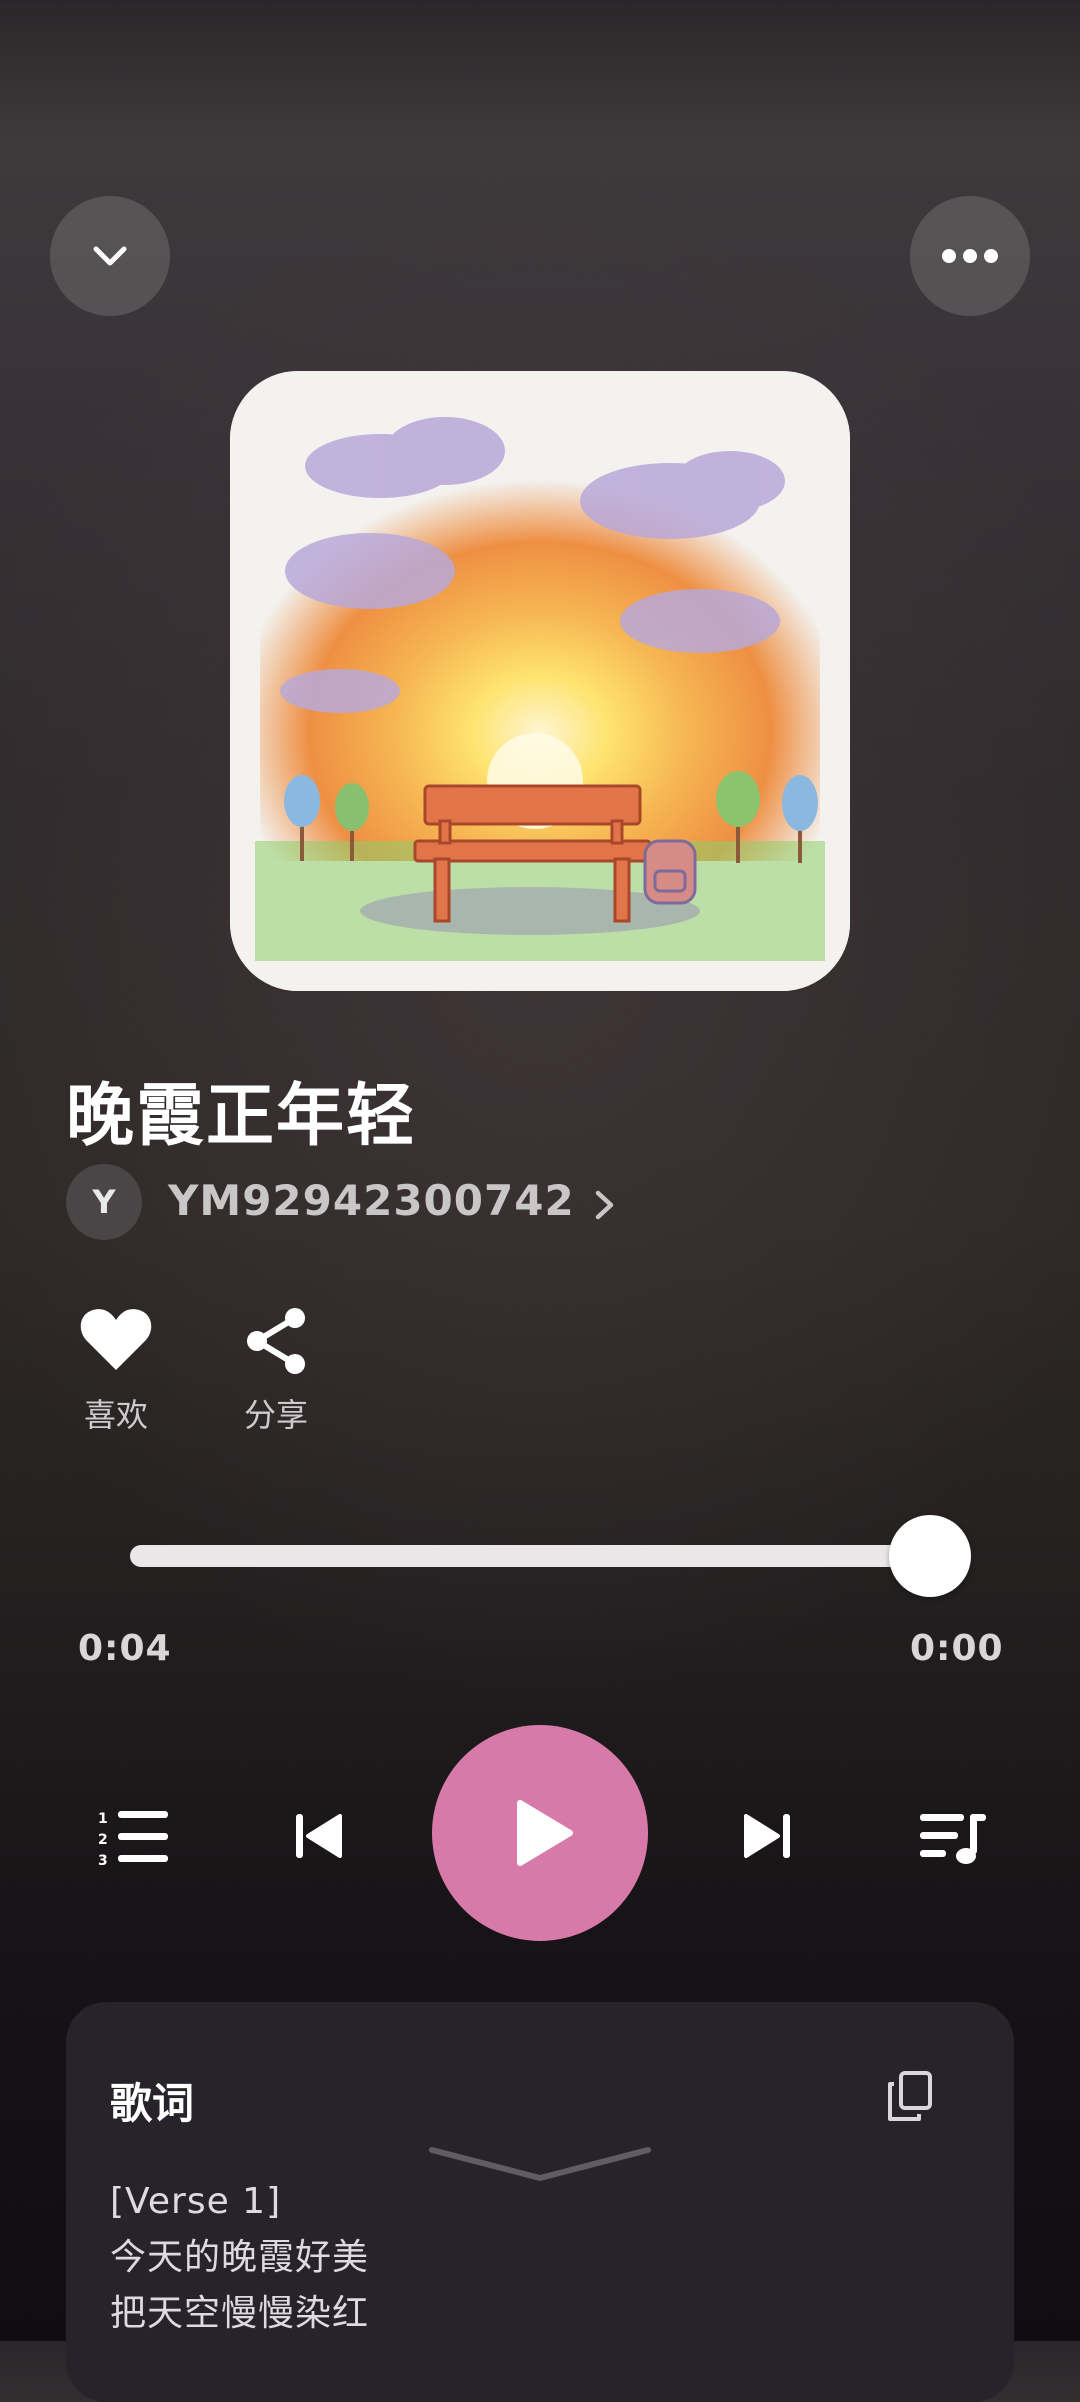 The width and height of the screenshot is (1080, 2402). I want to click on album-cover, so click(540, 681).